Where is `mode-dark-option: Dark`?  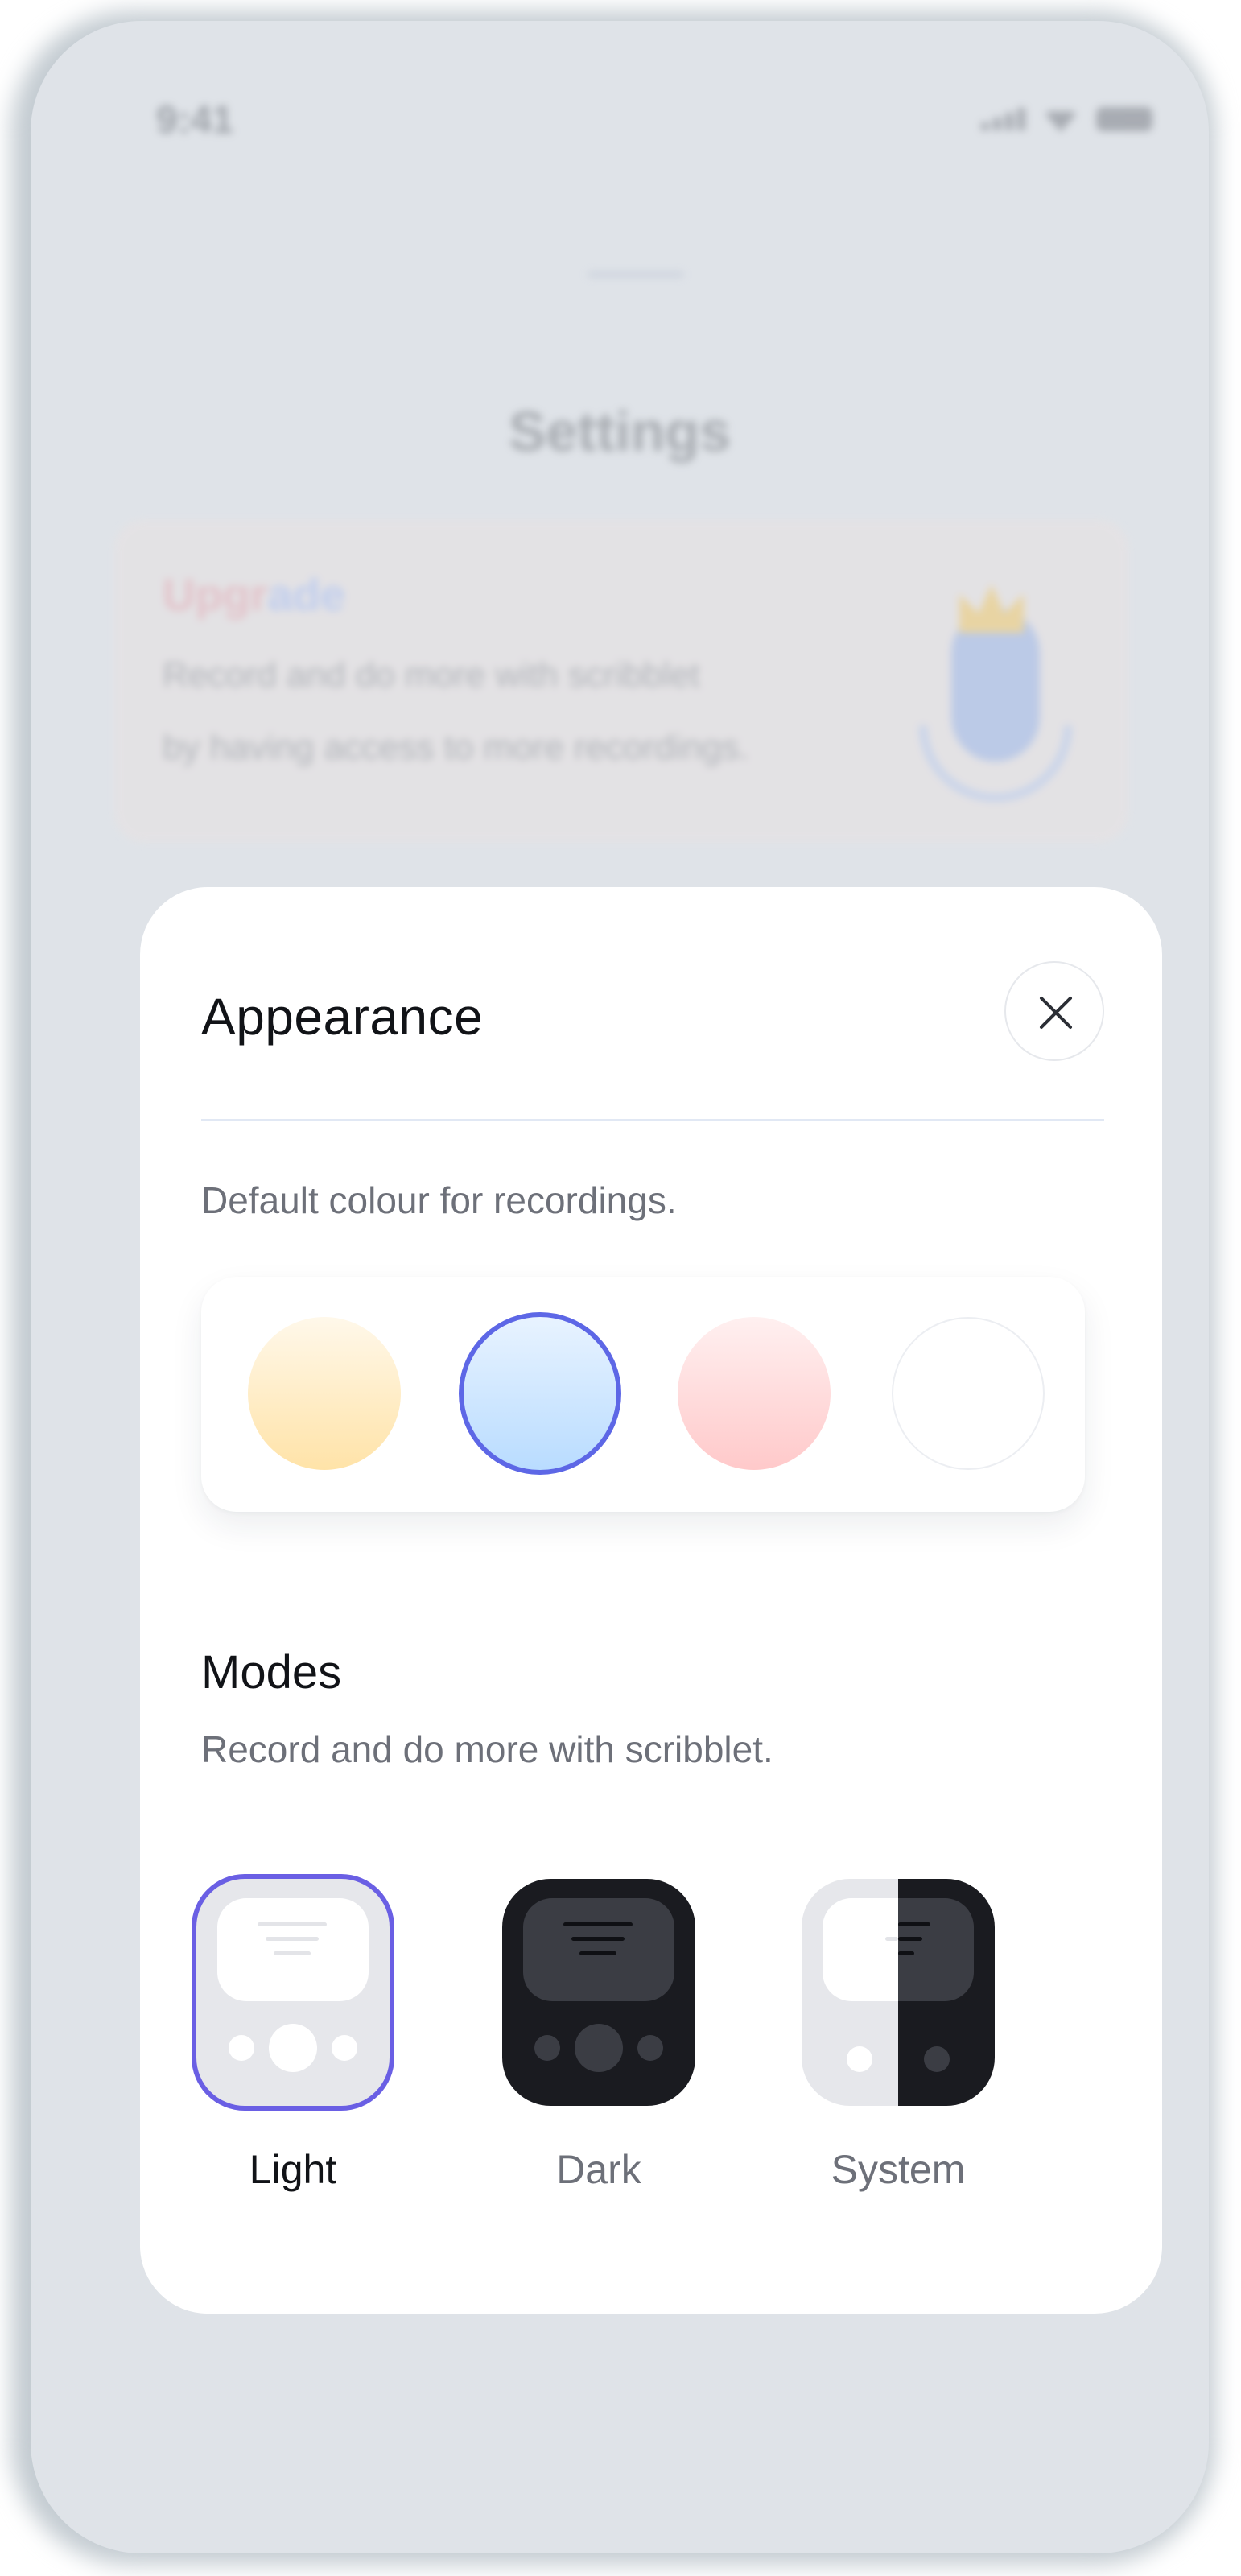
mode-dark-option: Dark is located at coordinates (604, 2035).